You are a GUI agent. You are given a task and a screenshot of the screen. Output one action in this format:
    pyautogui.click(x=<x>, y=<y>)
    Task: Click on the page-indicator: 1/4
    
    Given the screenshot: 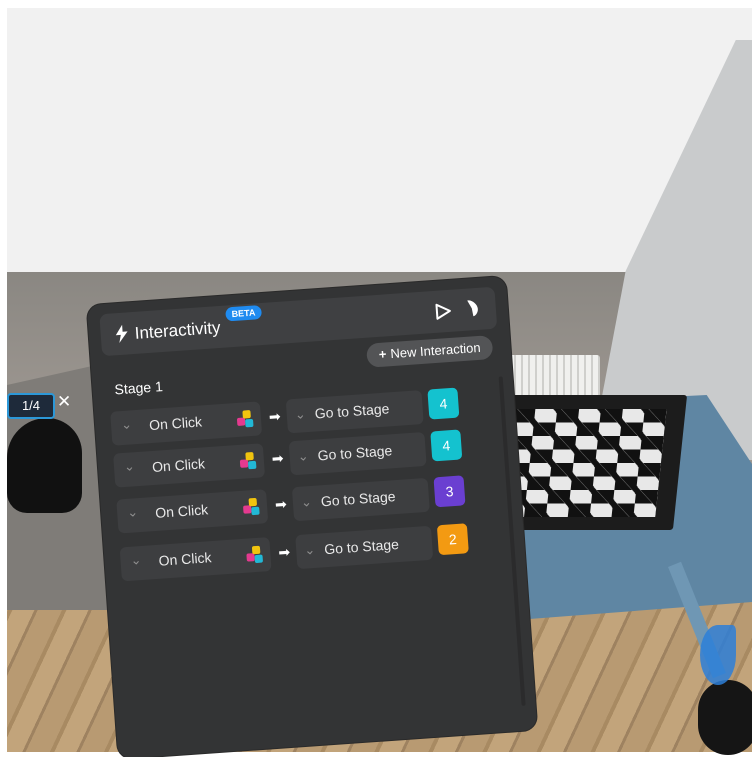 What is the action you would take?
    pyautogui.click(x=31, y=406)
    